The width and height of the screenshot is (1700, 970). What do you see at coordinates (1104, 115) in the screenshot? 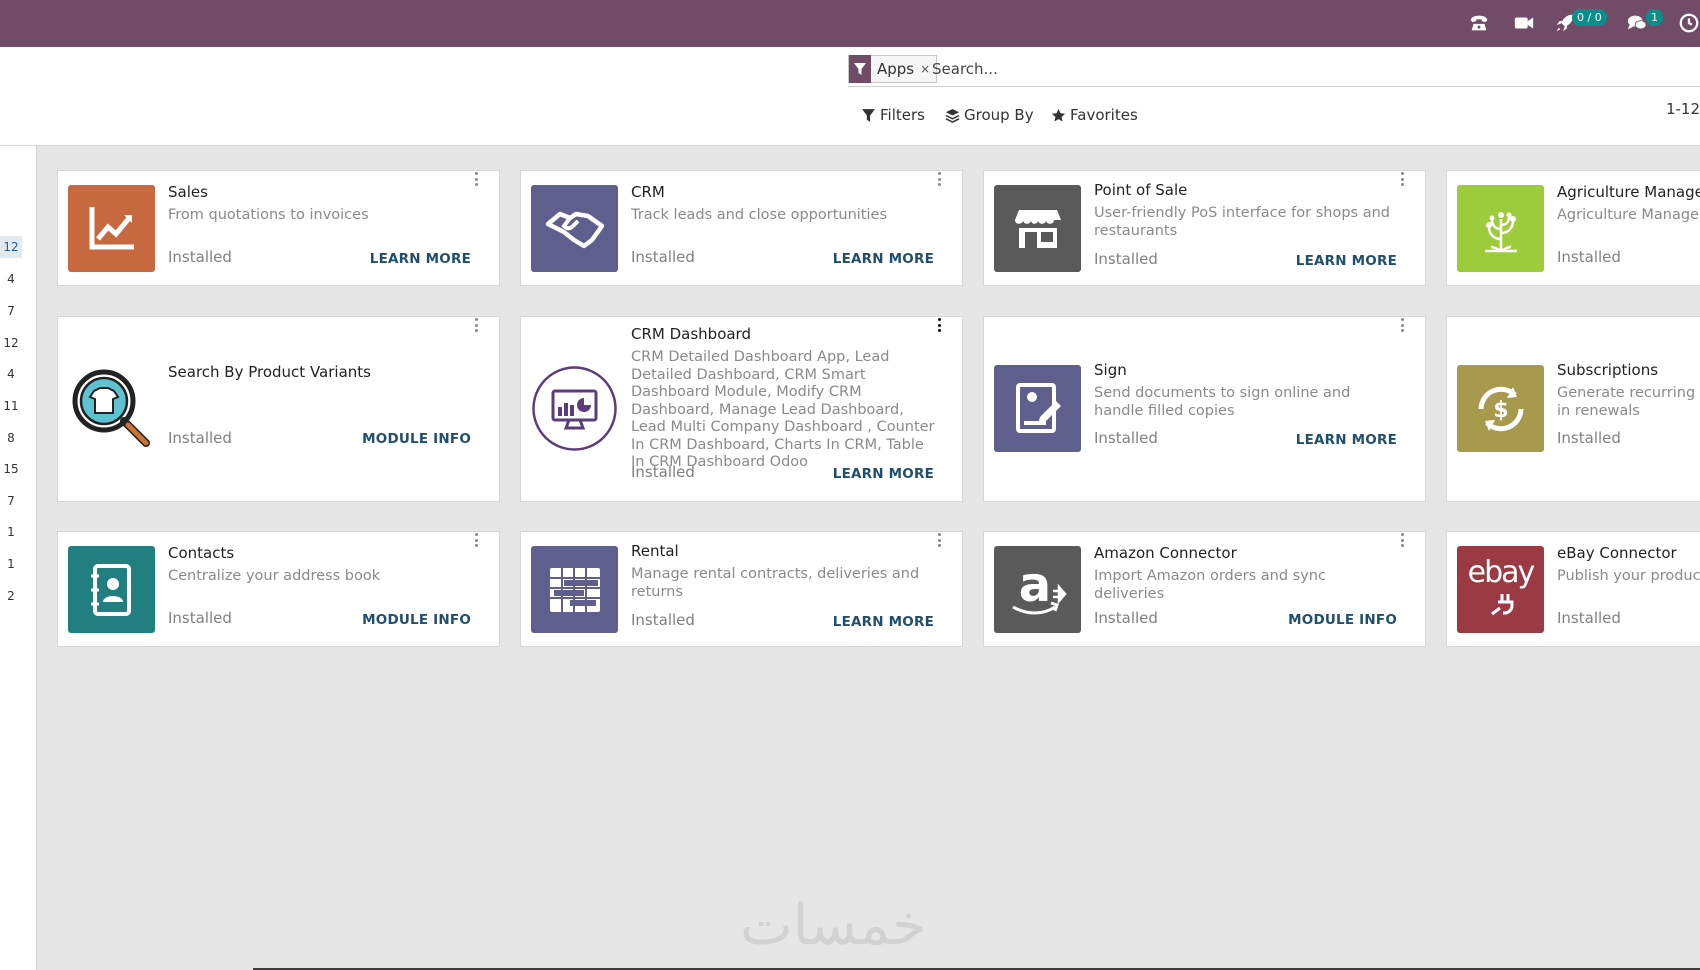
I see `favorites-label: Favorites` at bounding box center [1104, 115].